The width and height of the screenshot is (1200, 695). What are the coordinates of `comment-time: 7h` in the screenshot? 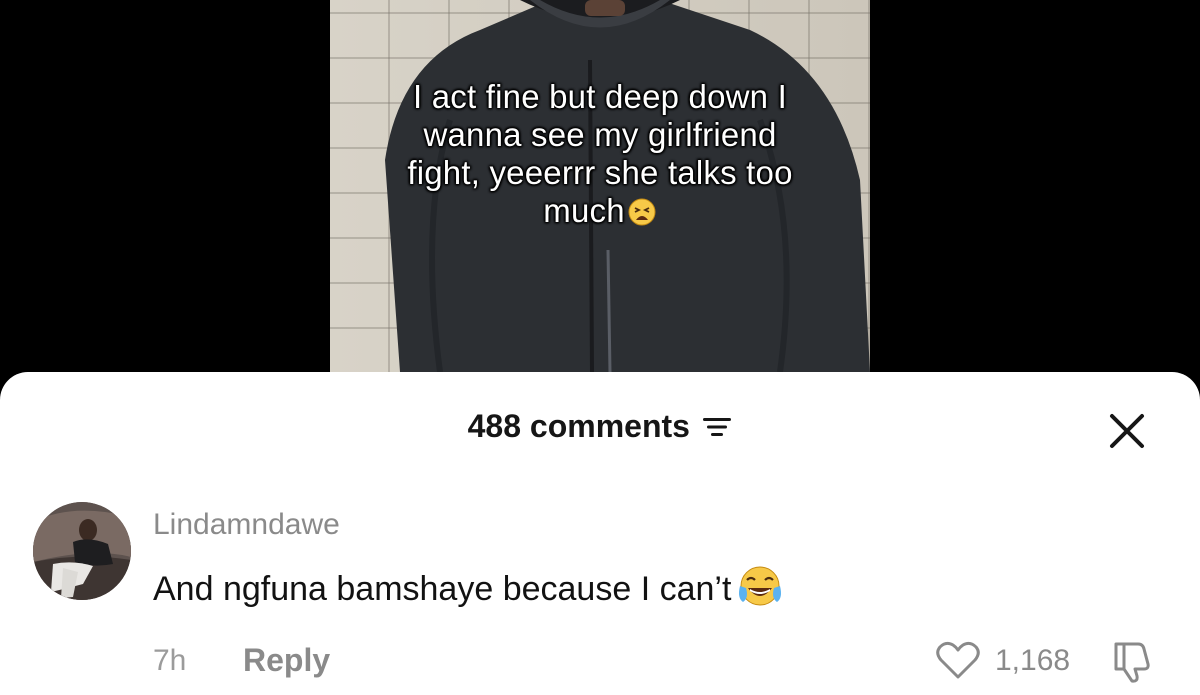 It's located at (170, 660).